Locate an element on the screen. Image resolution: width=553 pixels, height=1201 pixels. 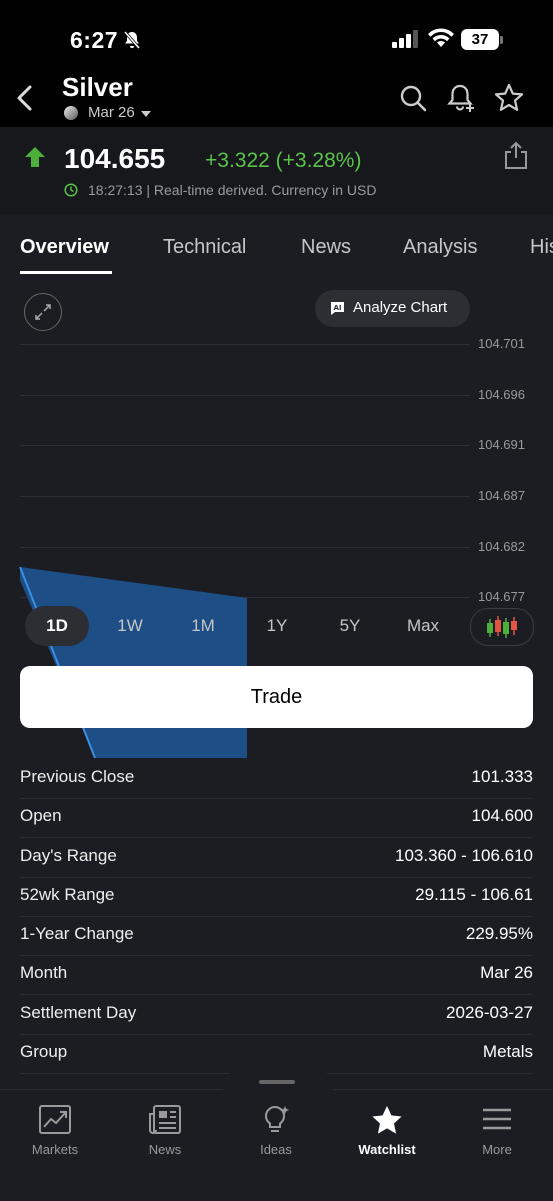
chart-type-button is located at coordinates (502, 627).